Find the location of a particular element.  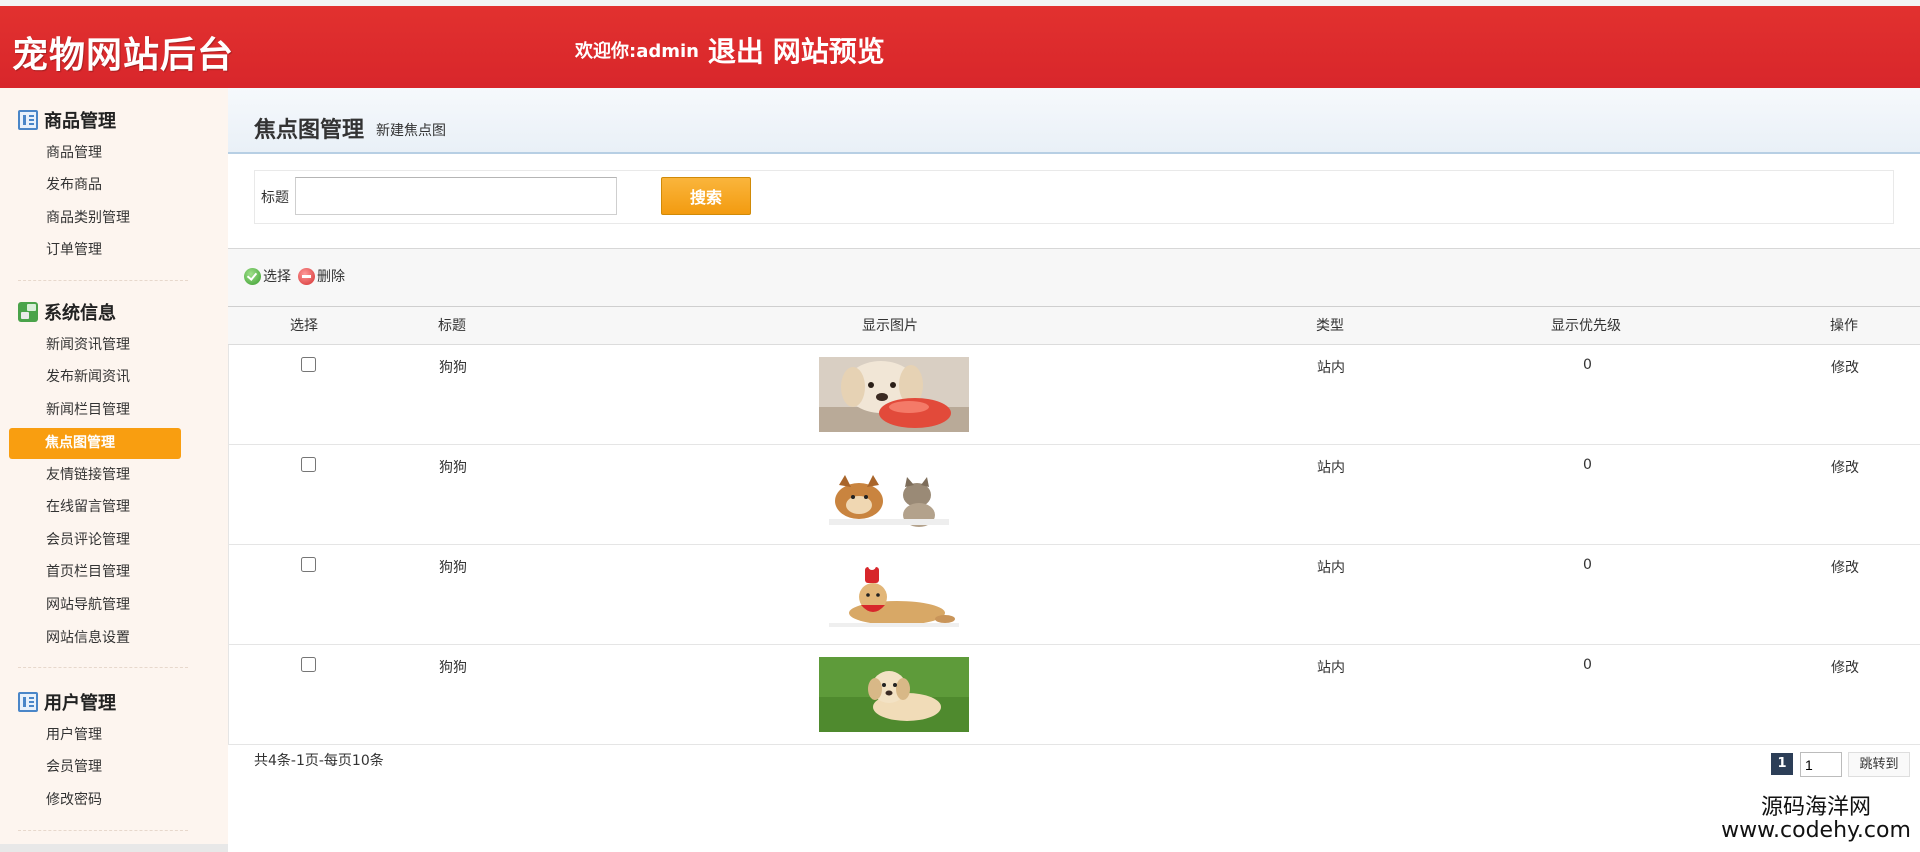

column-header-select: 选择 is located at coordinates (304, 326).